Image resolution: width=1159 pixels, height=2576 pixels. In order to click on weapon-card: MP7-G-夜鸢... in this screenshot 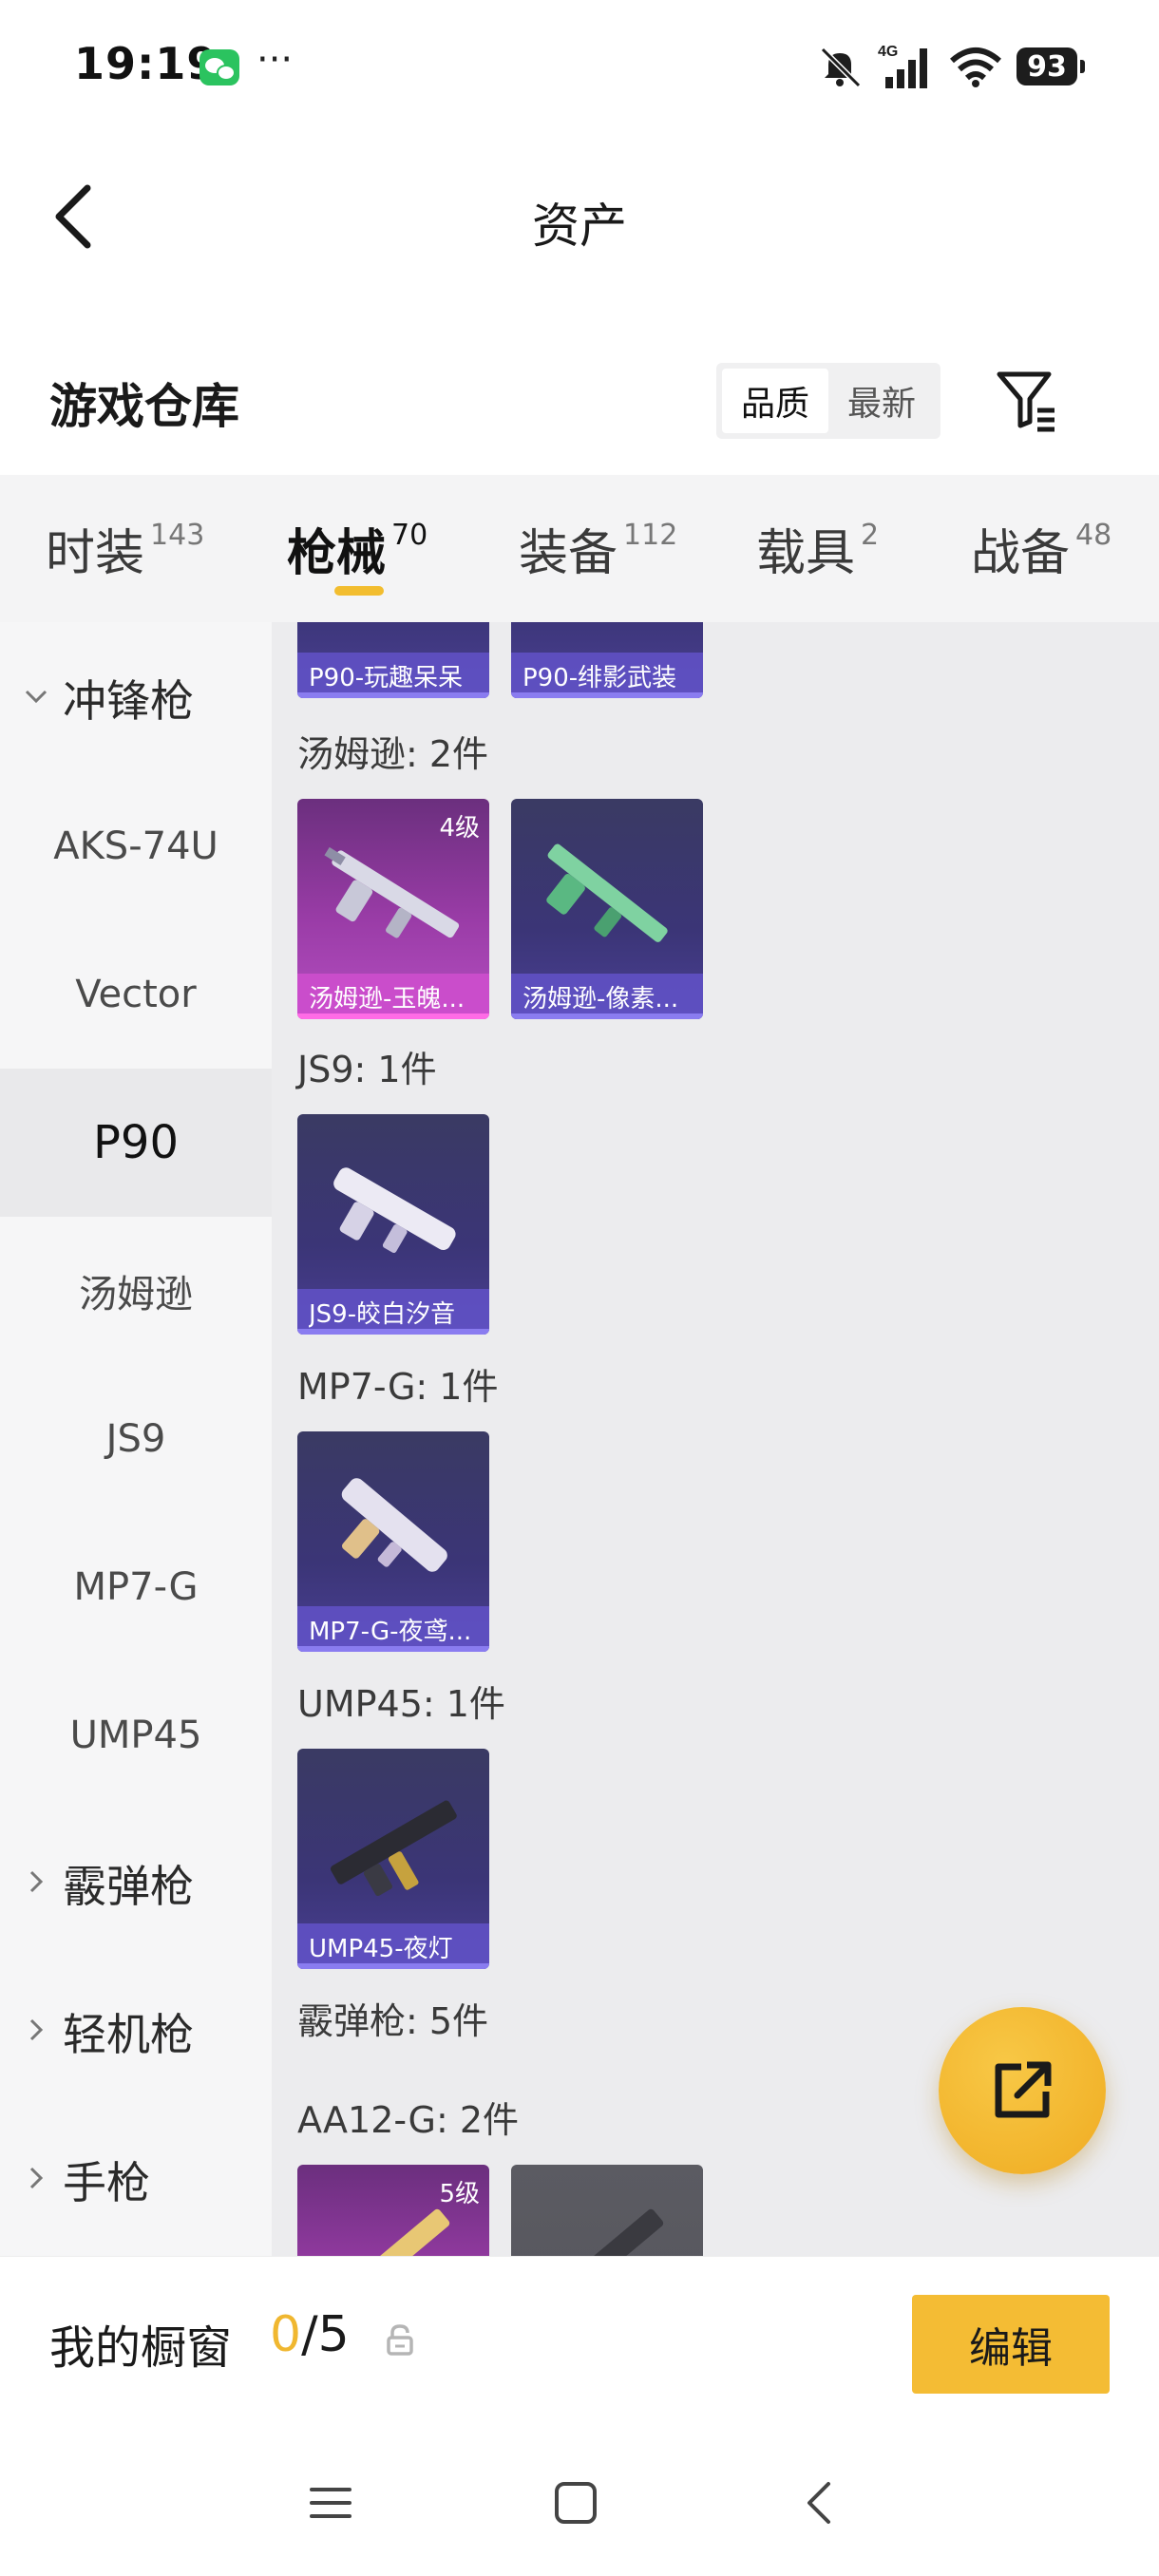, I will do `click(393, 1541)`.